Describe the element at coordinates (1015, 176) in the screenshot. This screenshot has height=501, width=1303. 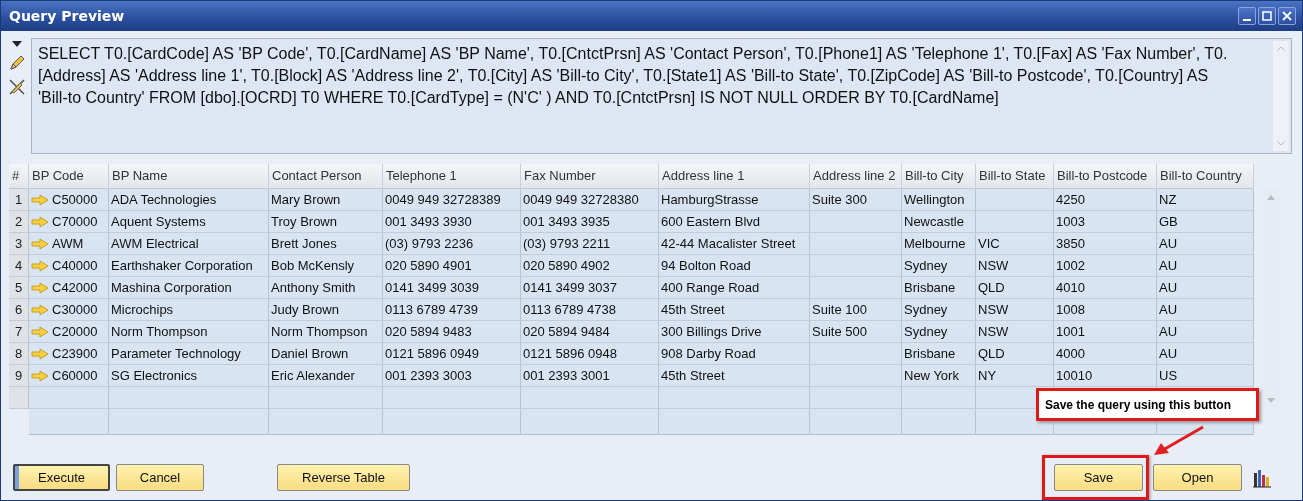
I see `column-header: Bill-to State` at that location.